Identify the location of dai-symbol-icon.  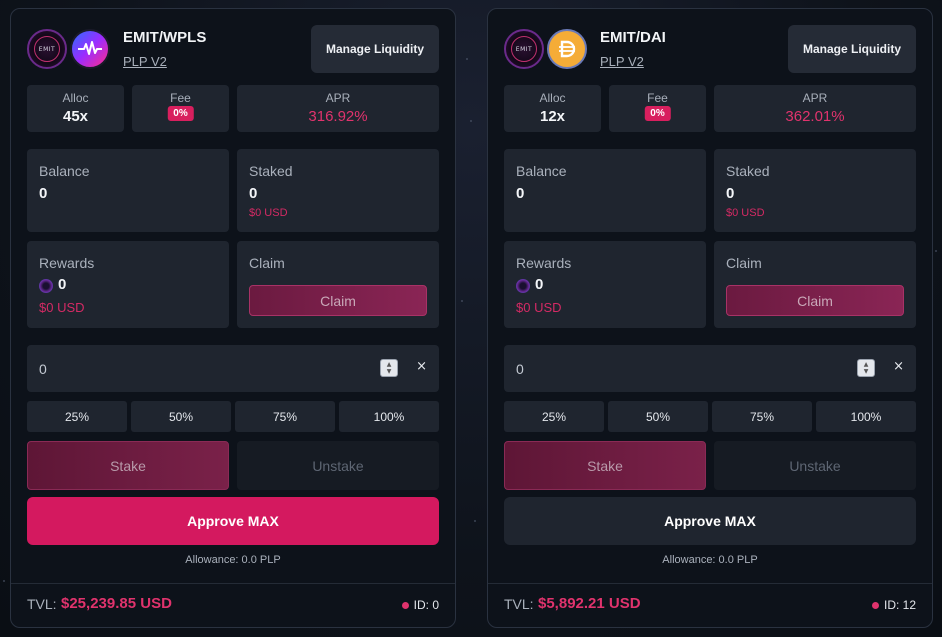
(567, 49).